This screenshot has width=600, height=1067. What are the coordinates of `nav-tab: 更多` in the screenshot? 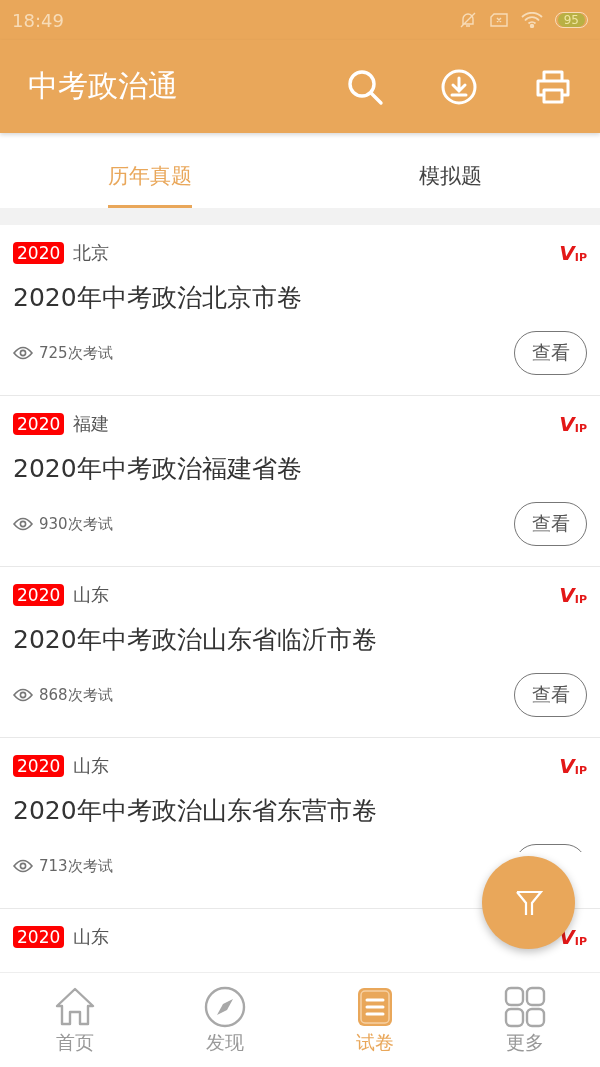 It's located at (525, 1020).